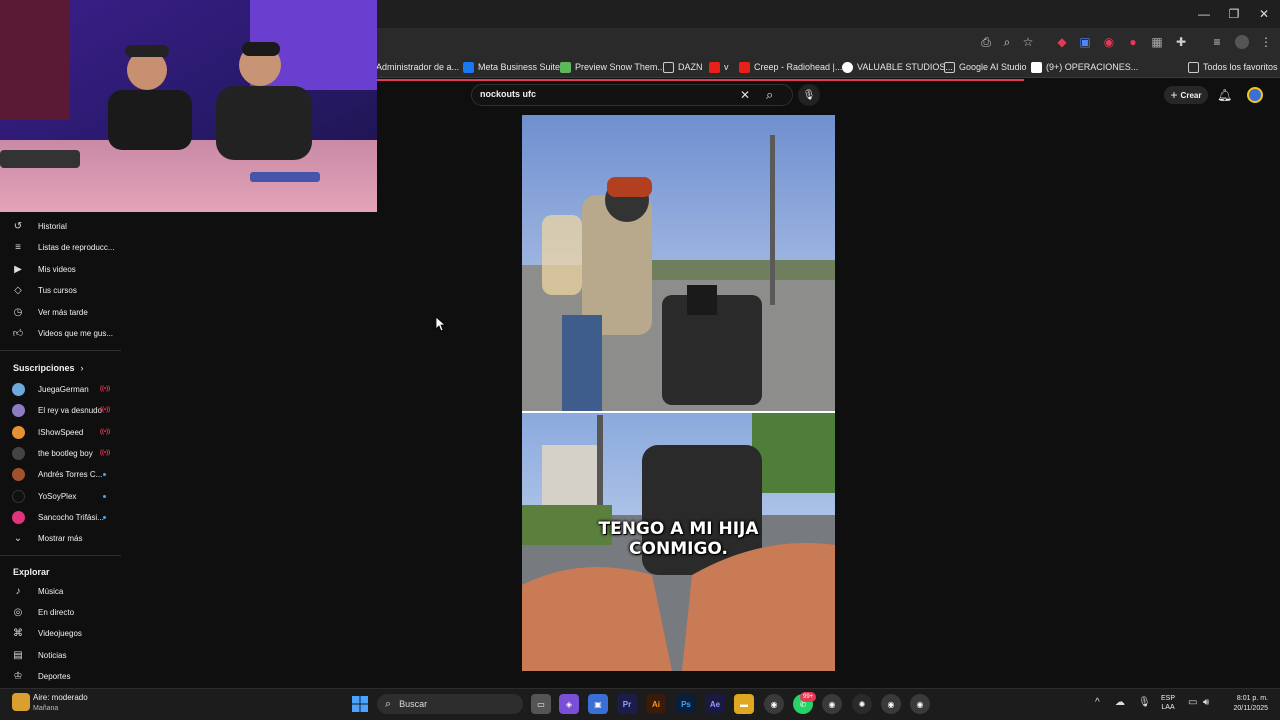  What do you see at coordinates (60, 538) in the screenshot?
I see `show-more-button: ⌄ Mostrar más` at bounding box center [60, 538].